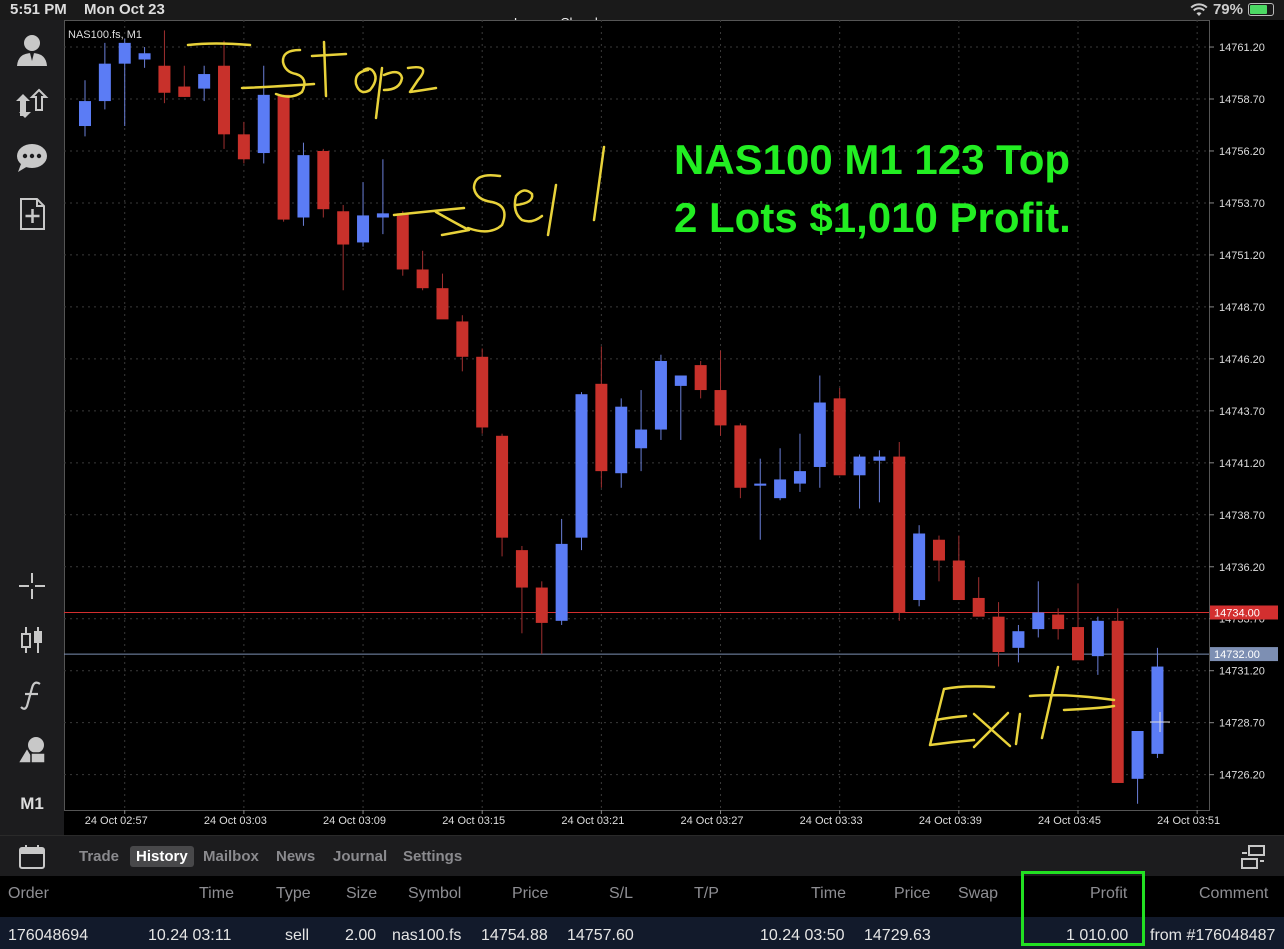 The width and height of the screenshot is (1284, 949). What do you see at coordinates (28, 894) in the screenshot?
I see `col-order: Order` at bounding box center [28, 894].